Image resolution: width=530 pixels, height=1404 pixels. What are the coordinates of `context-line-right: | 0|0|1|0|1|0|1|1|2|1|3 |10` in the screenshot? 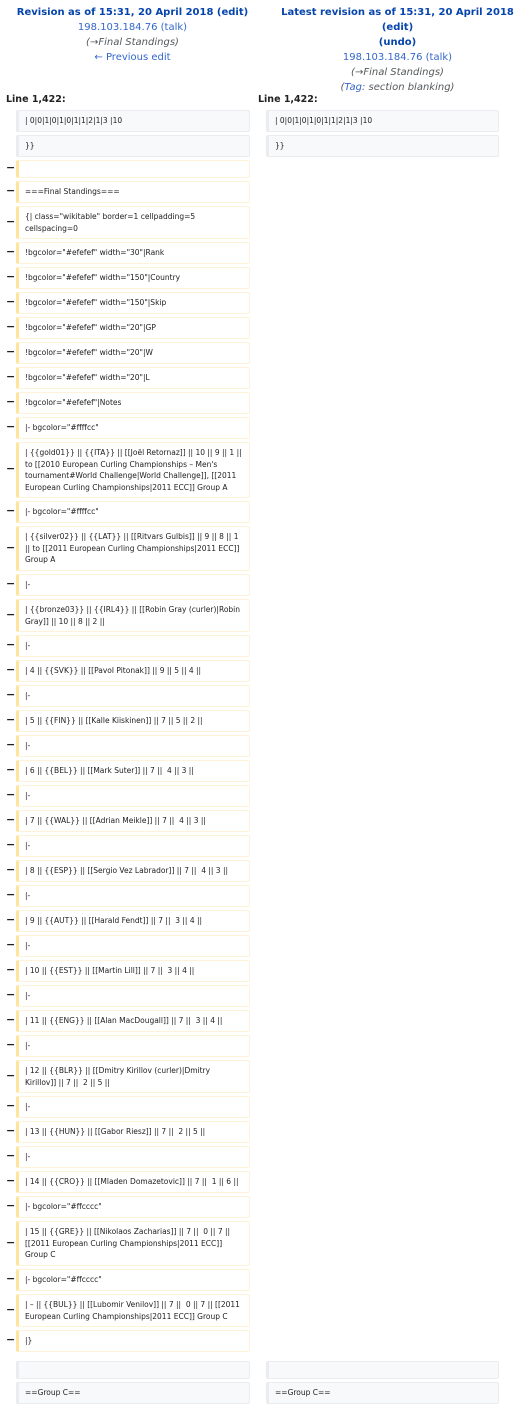 It's located at (382, 121).